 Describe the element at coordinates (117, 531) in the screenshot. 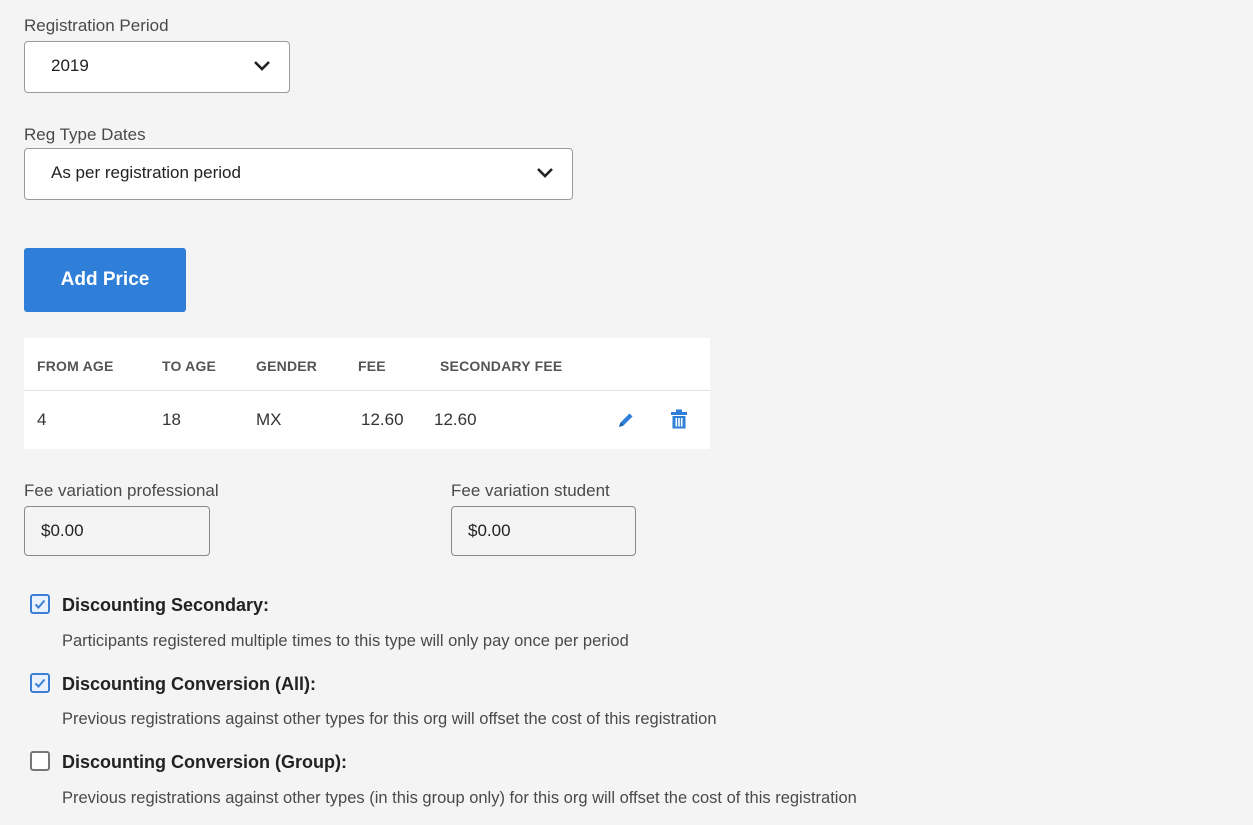

I see `fee-variation-professional-input: $0.00` at that location.